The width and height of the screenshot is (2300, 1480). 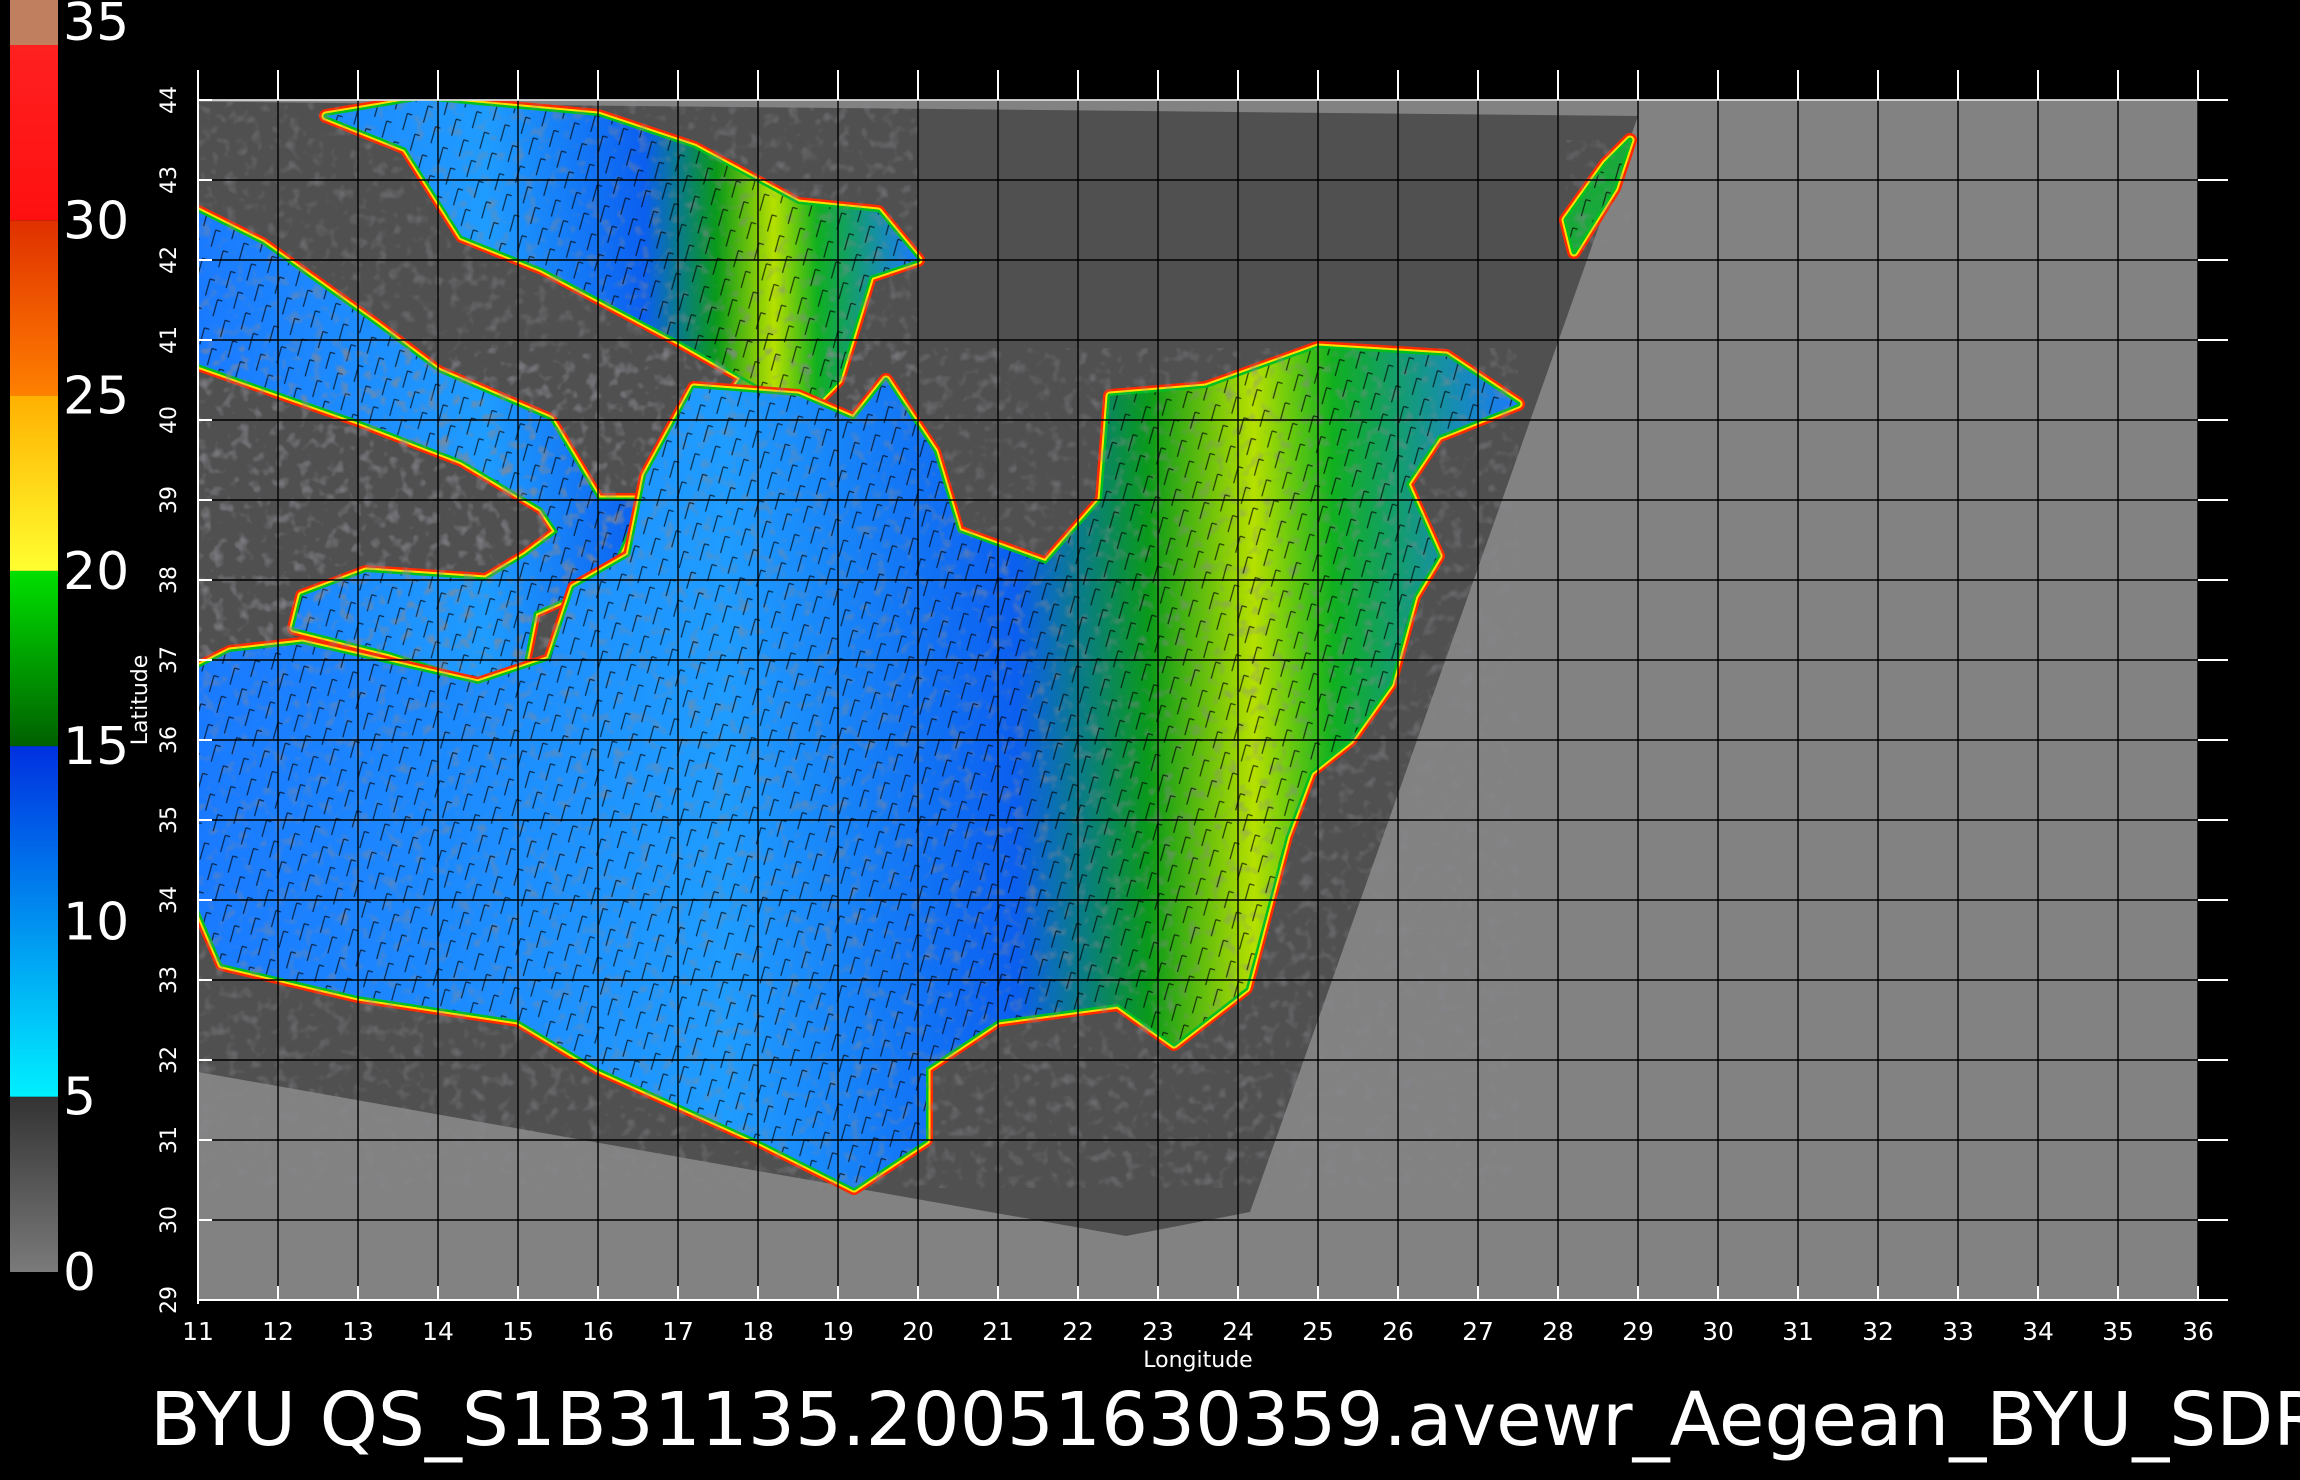 What do you see at coordinates (918, 1331) in the screenshot?
I see `x-tick-label: 20` at bounding box center [918, 1331].